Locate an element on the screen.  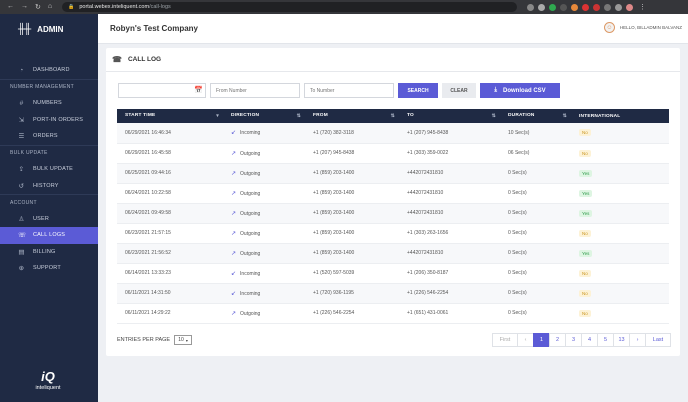
avatar: ☺ is located at coordinates (609, 27).